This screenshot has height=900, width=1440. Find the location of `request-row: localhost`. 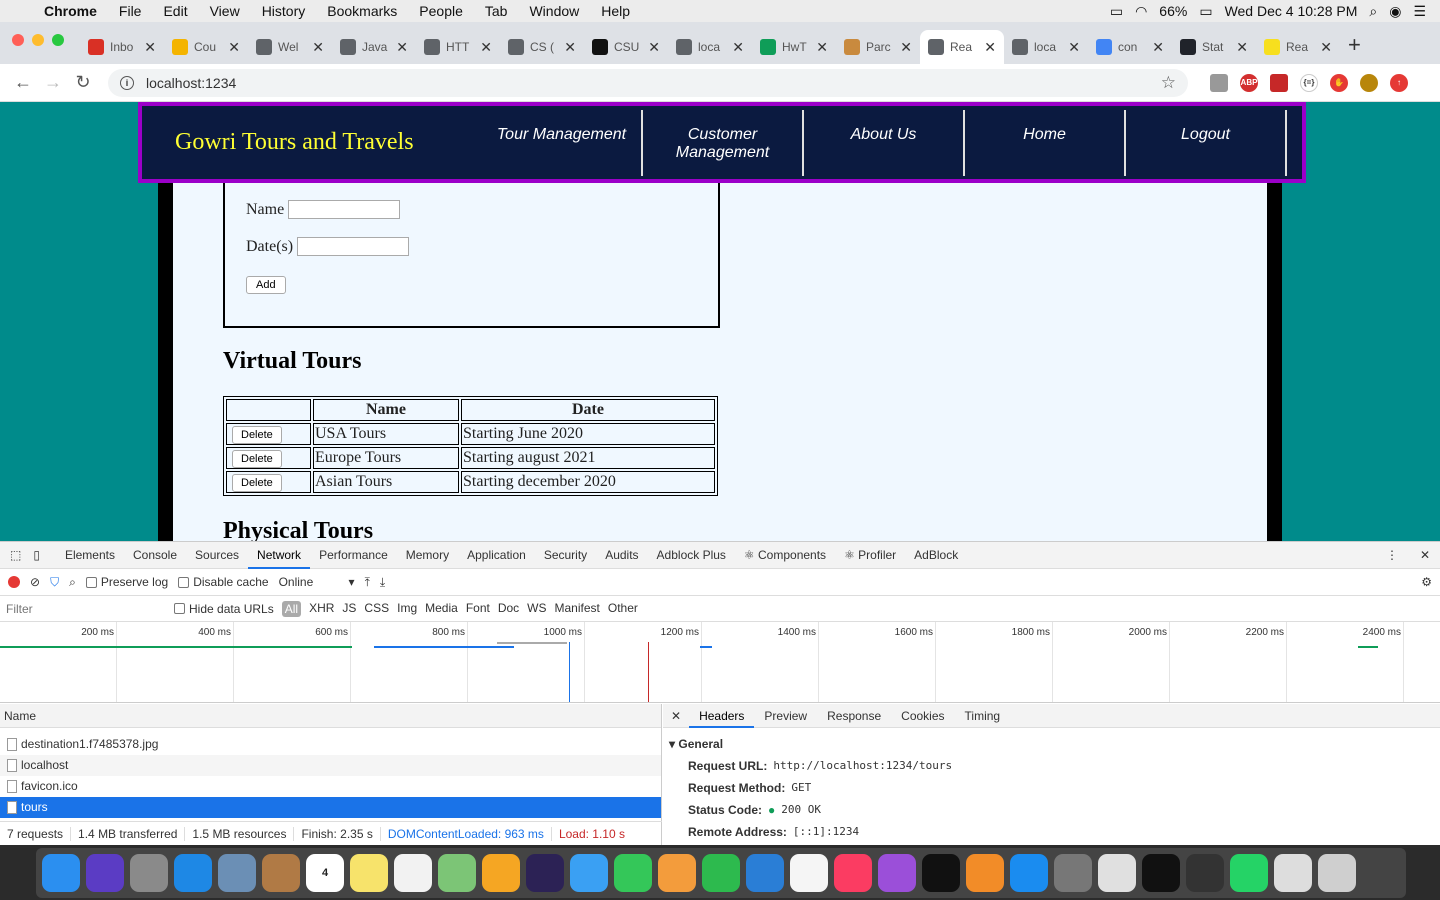

request-row: localhost is located at coordinates (330, 765).